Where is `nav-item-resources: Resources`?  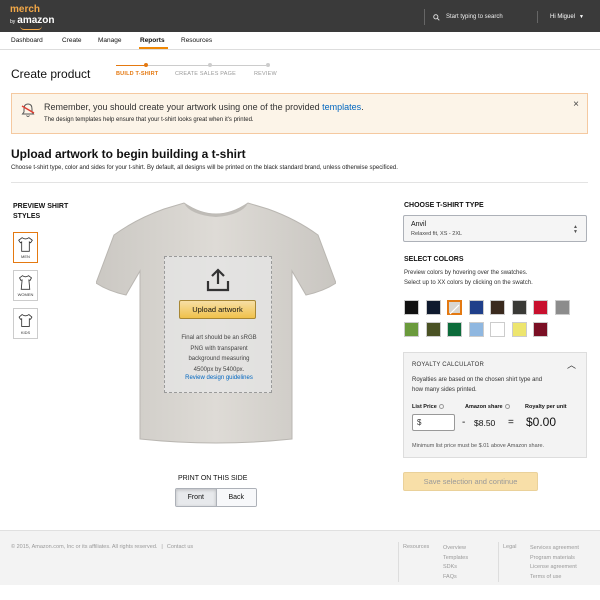 nav-item-resources: Resources is located at coordinates (196, 40).